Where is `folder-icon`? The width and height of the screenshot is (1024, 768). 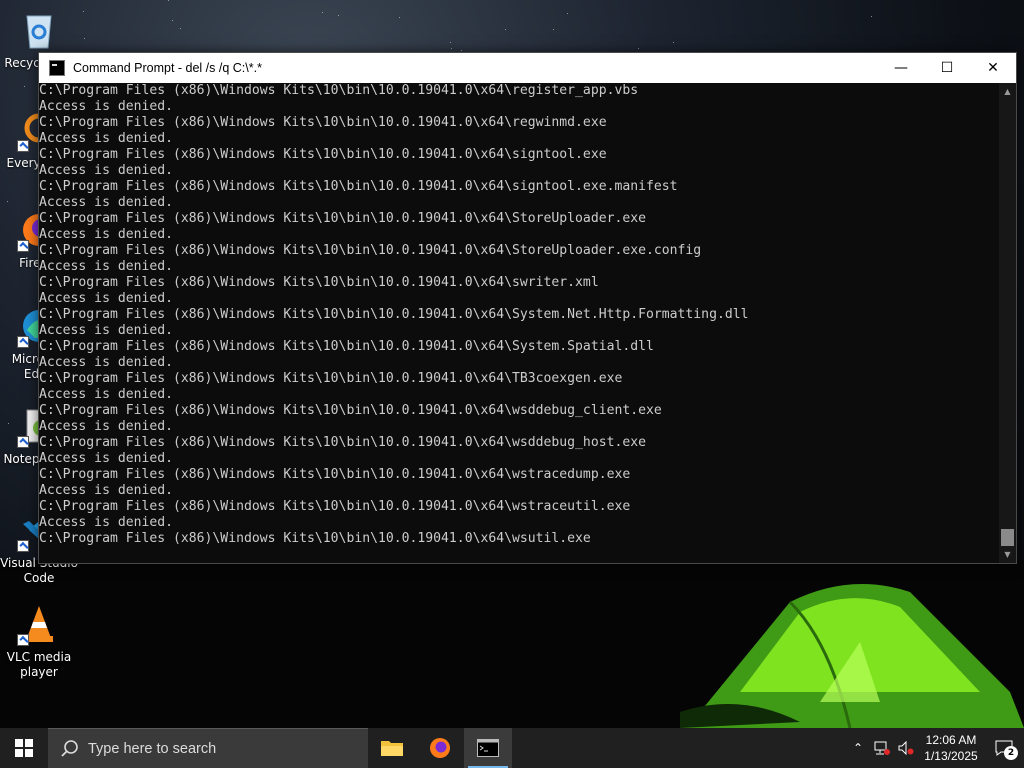 folder-icon is located at coordinates (392, 748).